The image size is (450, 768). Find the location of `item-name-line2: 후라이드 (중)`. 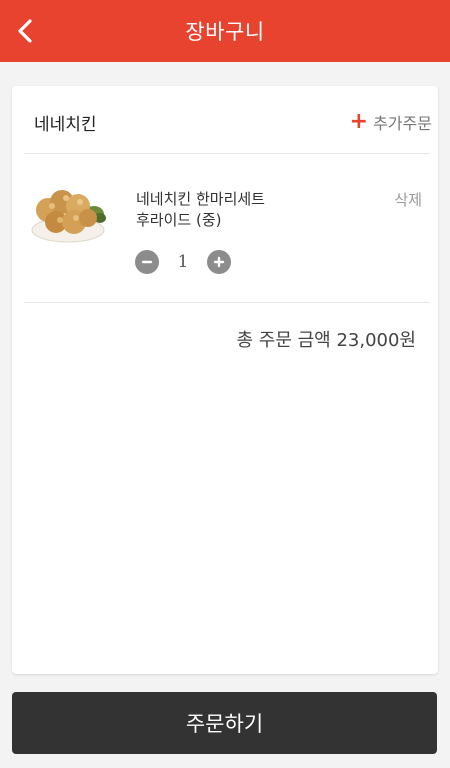

item-name-line2: 후라이드 (중) is located at coordinates (179, 220).